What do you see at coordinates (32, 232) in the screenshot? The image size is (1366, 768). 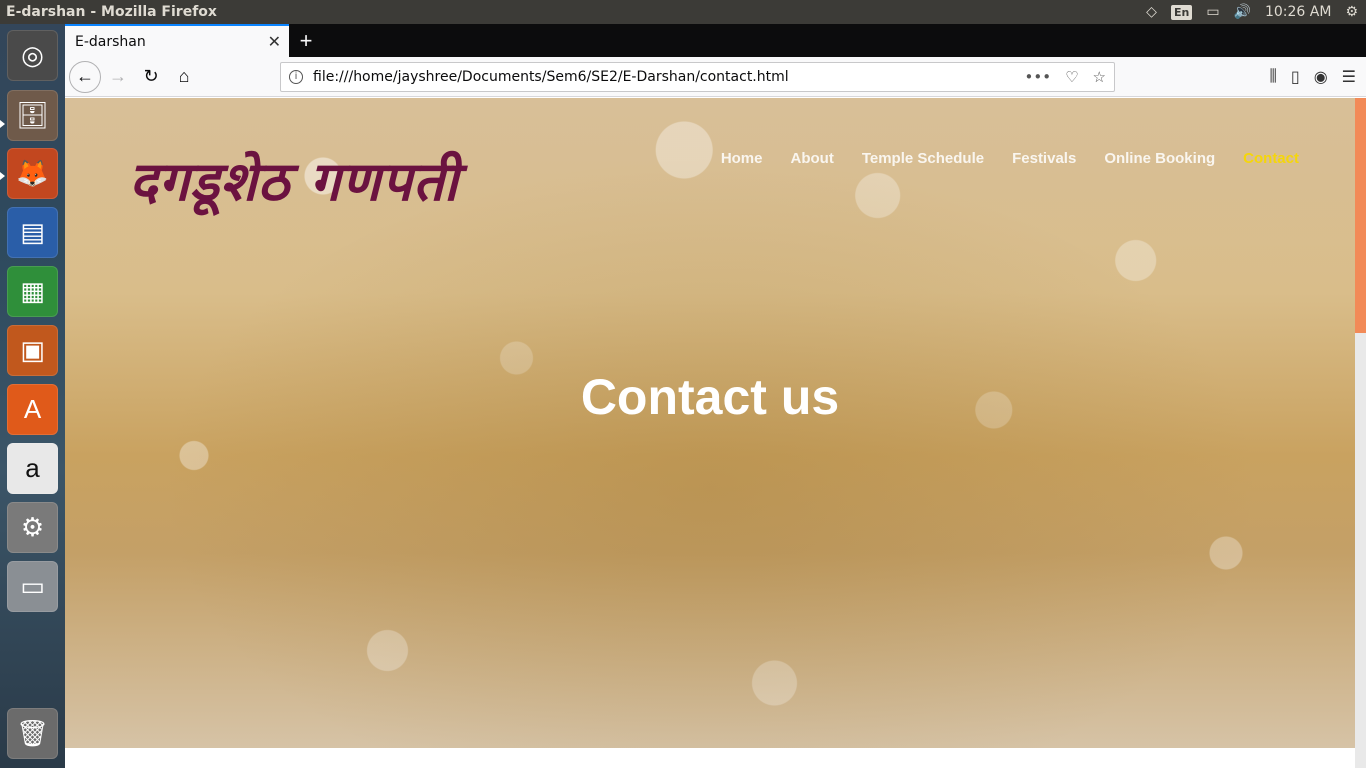 I see `writer-icon: ▤` at bounding box center [32, 232].